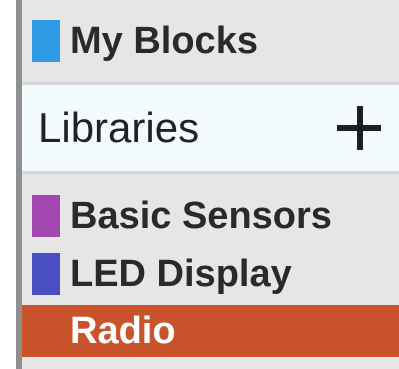 The image size is (399, 369). Describe the element at coordinates (119, 127) in the screenshot. I see `libraries-label: Libraries` at that location.